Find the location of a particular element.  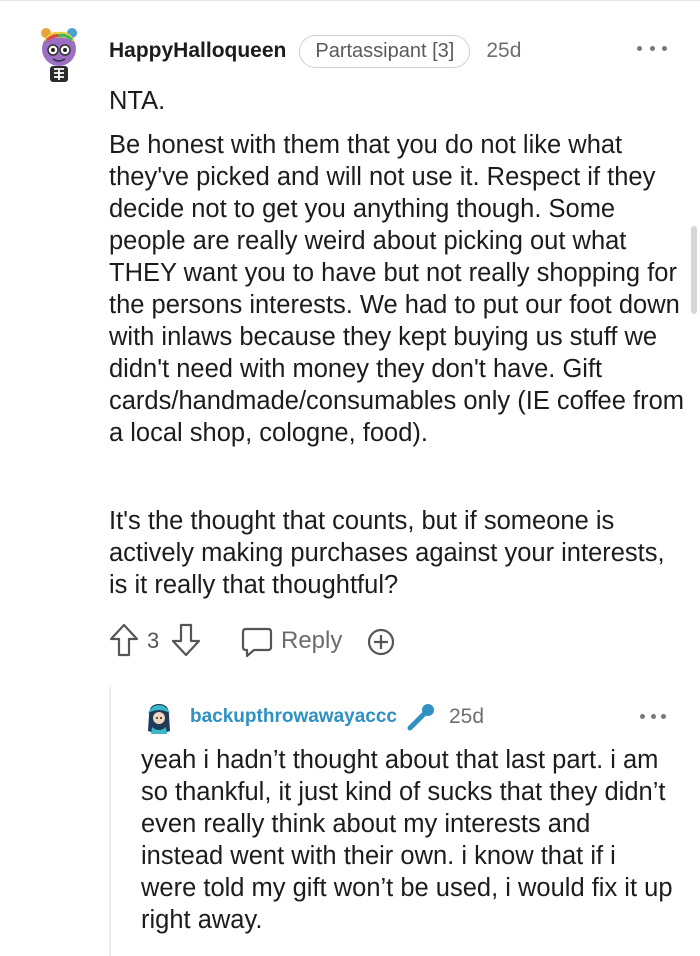

comment-paragraph: NTA. is located at coordinates (137, 101).